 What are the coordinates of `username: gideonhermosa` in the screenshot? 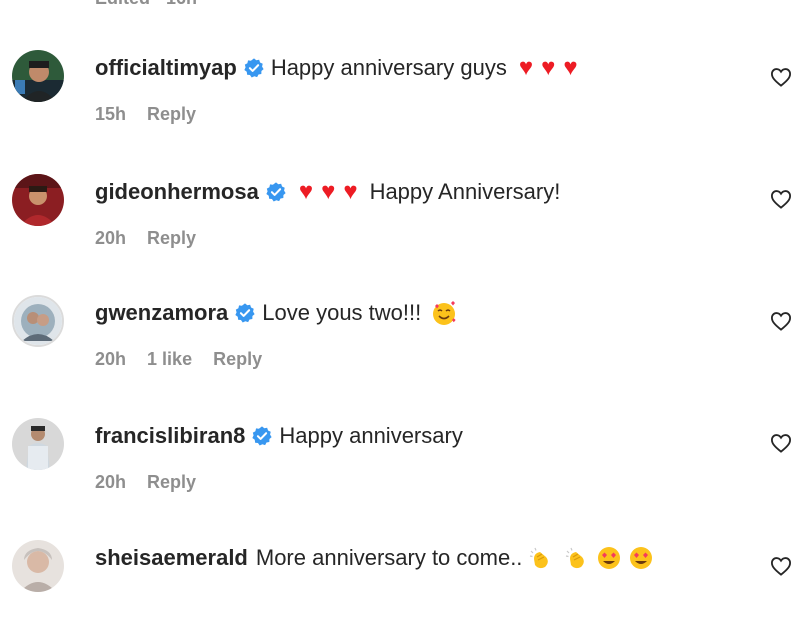 It's located at (177, 192).